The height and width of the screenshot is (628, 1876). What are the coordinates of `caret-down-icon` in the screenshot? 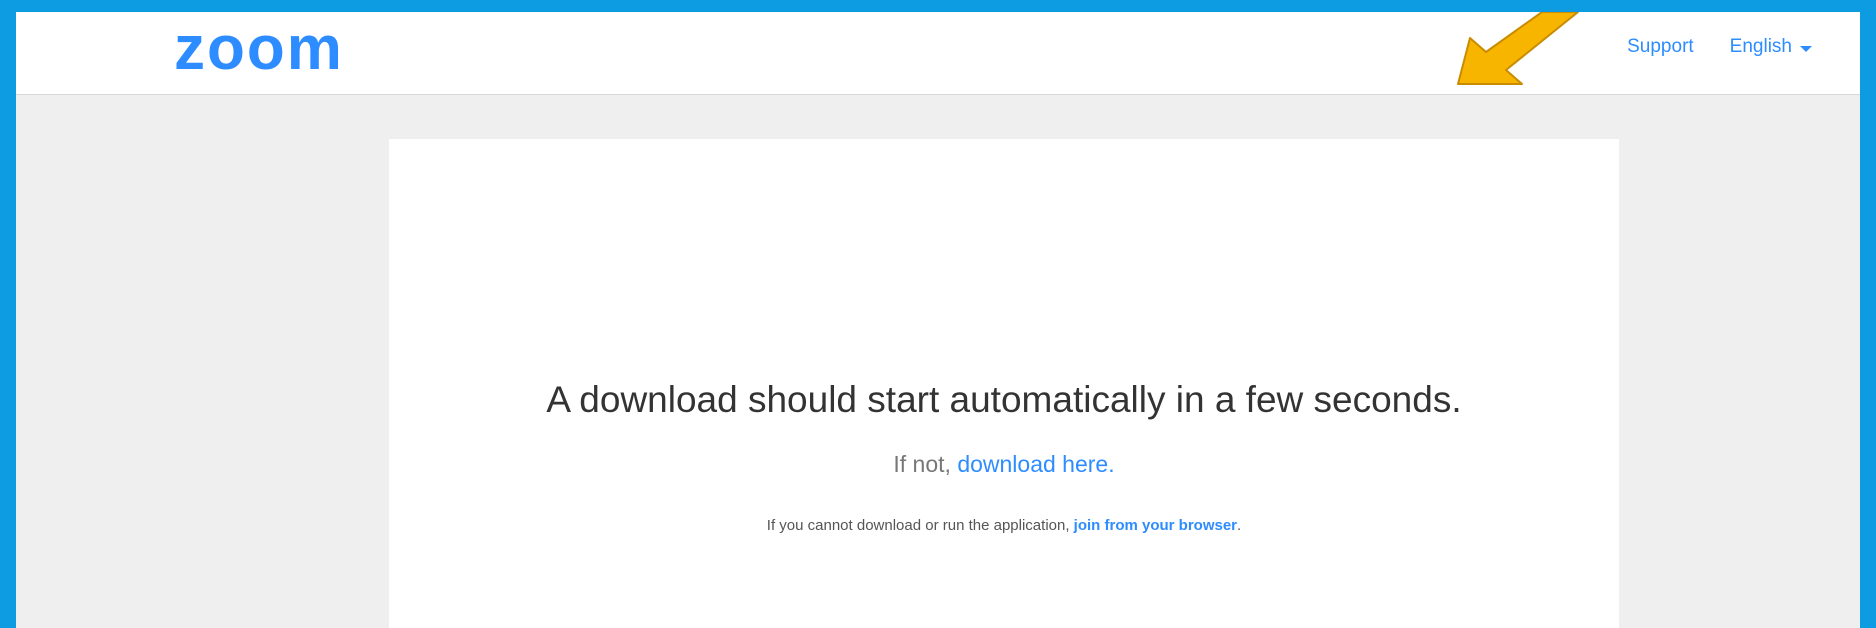 It's located at (1806, 48).